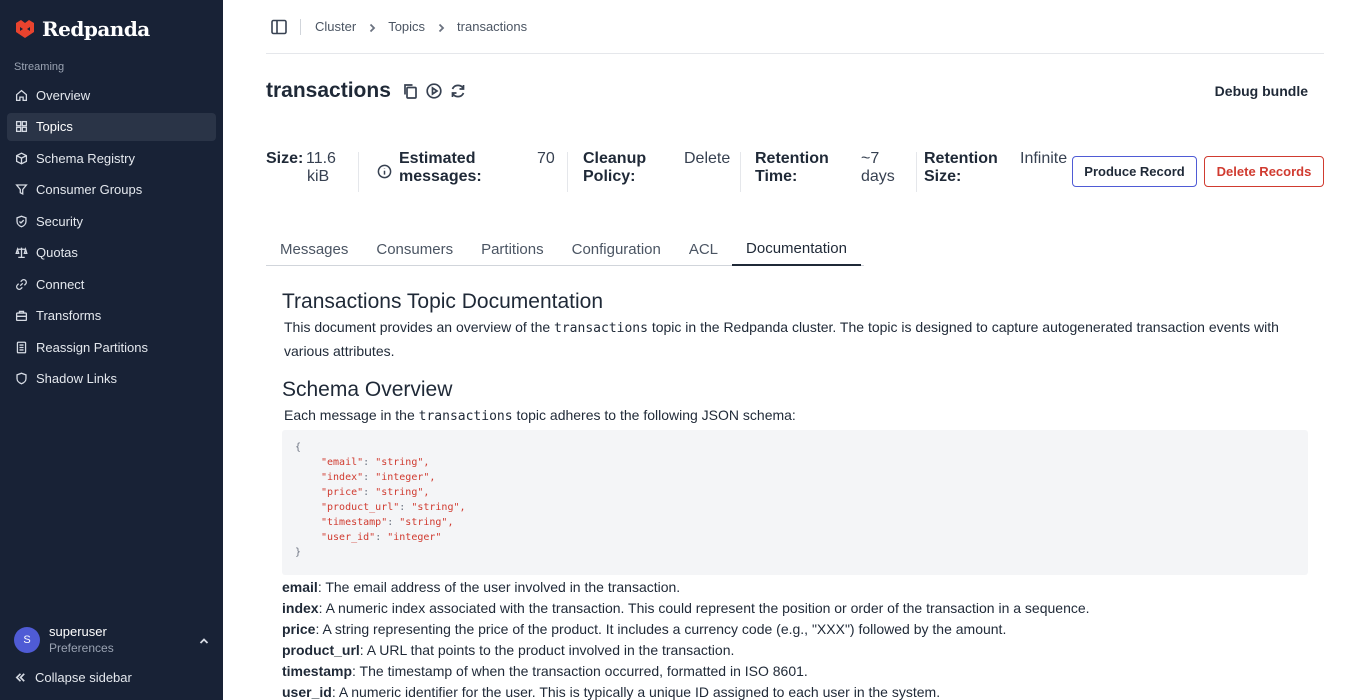 This screenshot has height=700, width=1366. Describe the element at coordinates (314, 249) in the screenshot. I see `tab-messages: Messages` at that location.